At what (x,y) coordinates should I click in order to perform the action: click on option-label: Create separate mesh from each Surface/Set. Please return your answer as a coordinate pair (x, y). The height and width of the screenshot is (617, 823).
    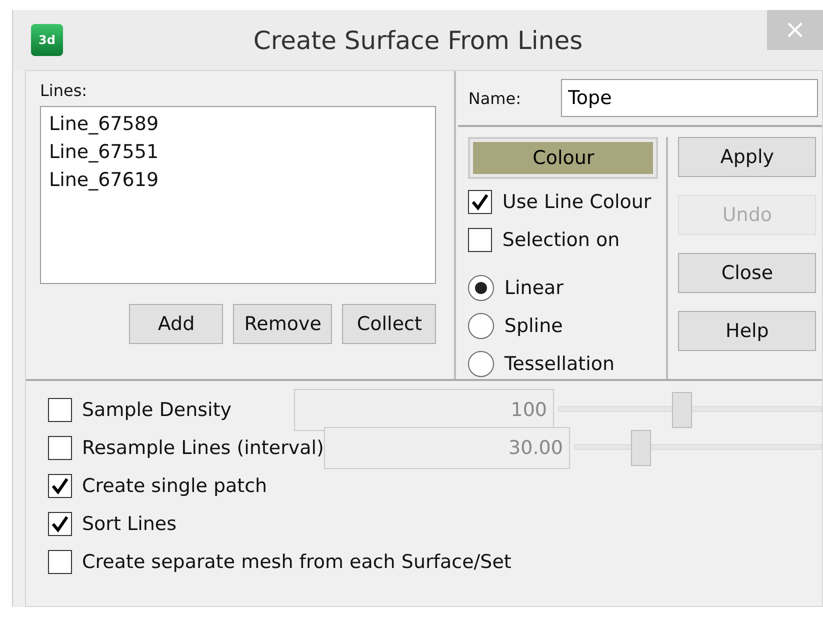
    Looking at the image, I should click on (297, 562).